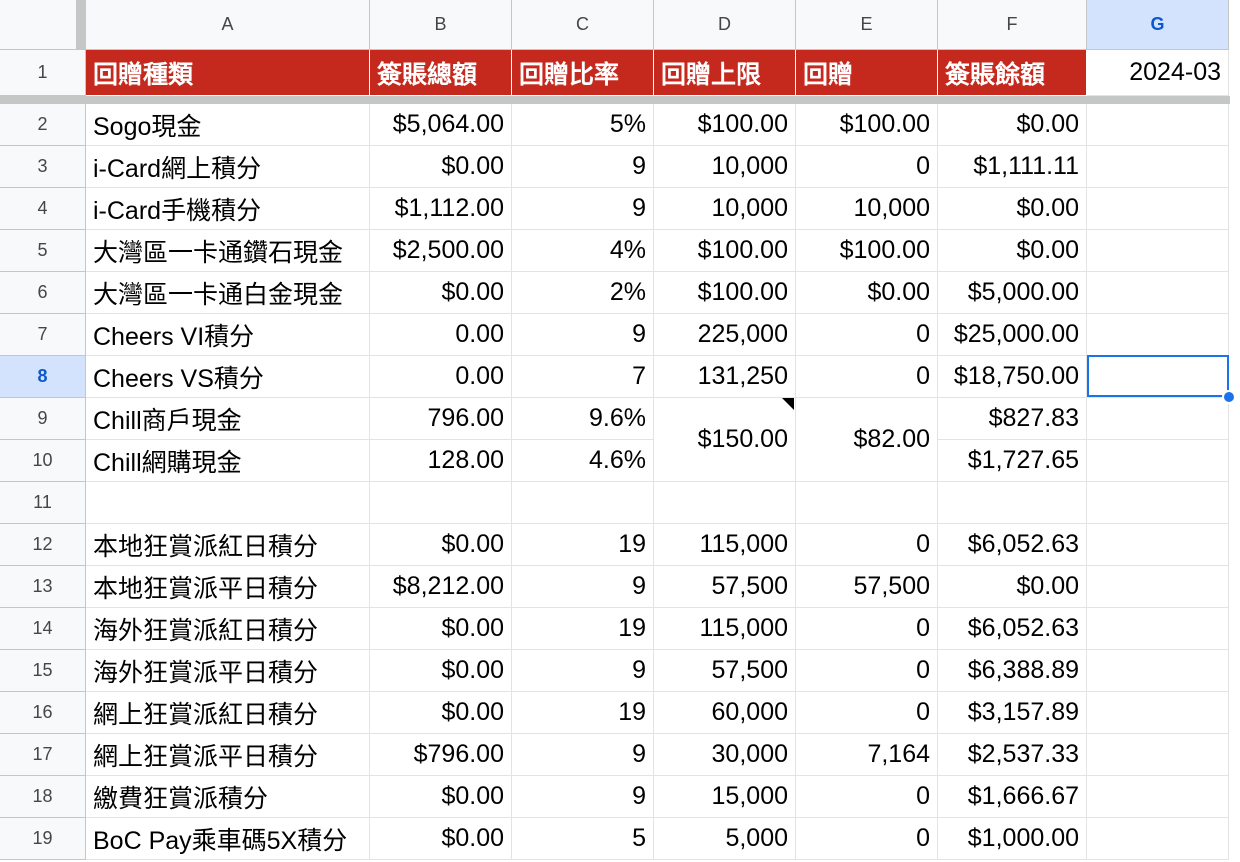 This screenshot has height=862, width=1240. What do you see at coordinates (441, 25) in the screenshot?
I see `column-header-b: B` at bounding box center [441, 25].